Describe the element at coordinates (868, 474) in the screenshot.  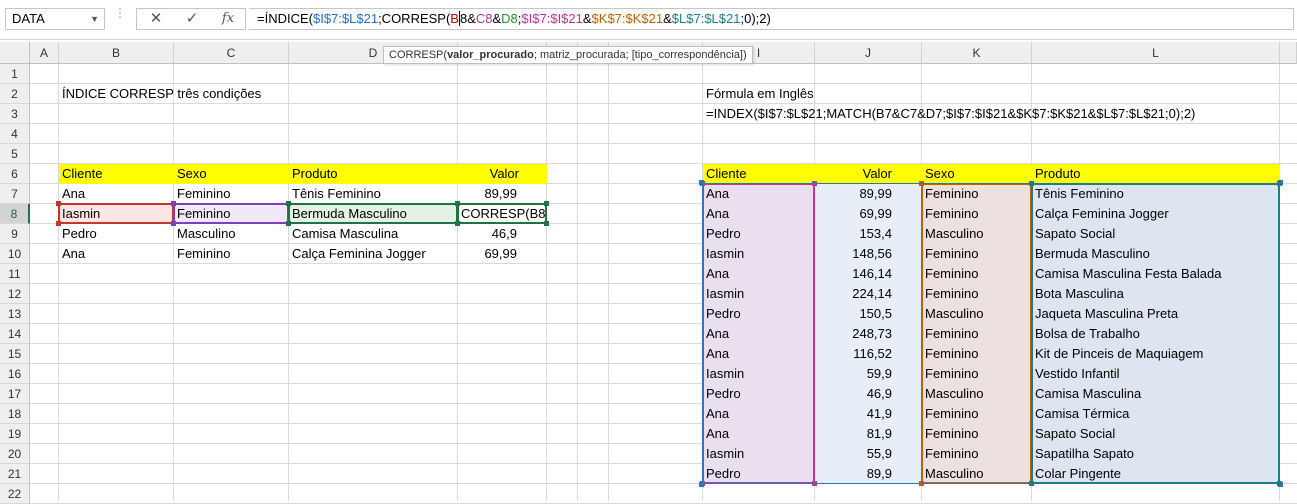
I see `right-cell: 89,9` at that location.